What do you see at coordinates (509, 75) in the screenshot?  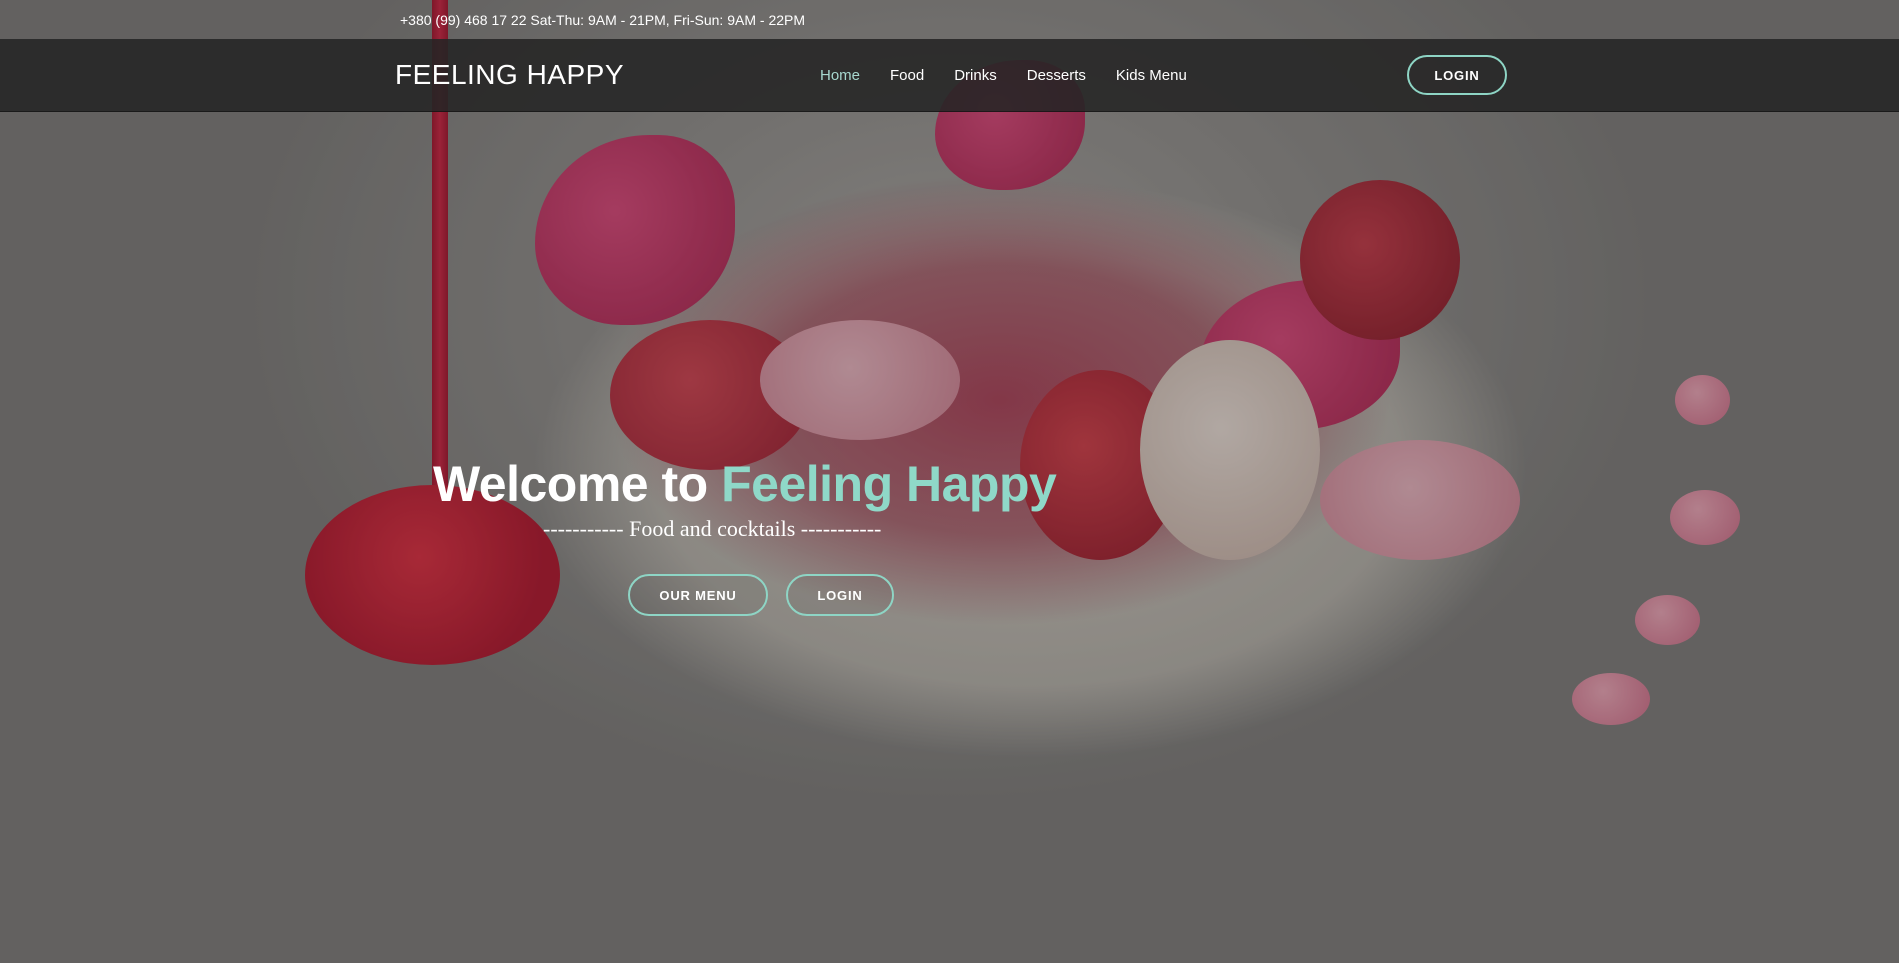 I see `brand-logo: FEELING HAPPY` at bounding box center [509, 75].